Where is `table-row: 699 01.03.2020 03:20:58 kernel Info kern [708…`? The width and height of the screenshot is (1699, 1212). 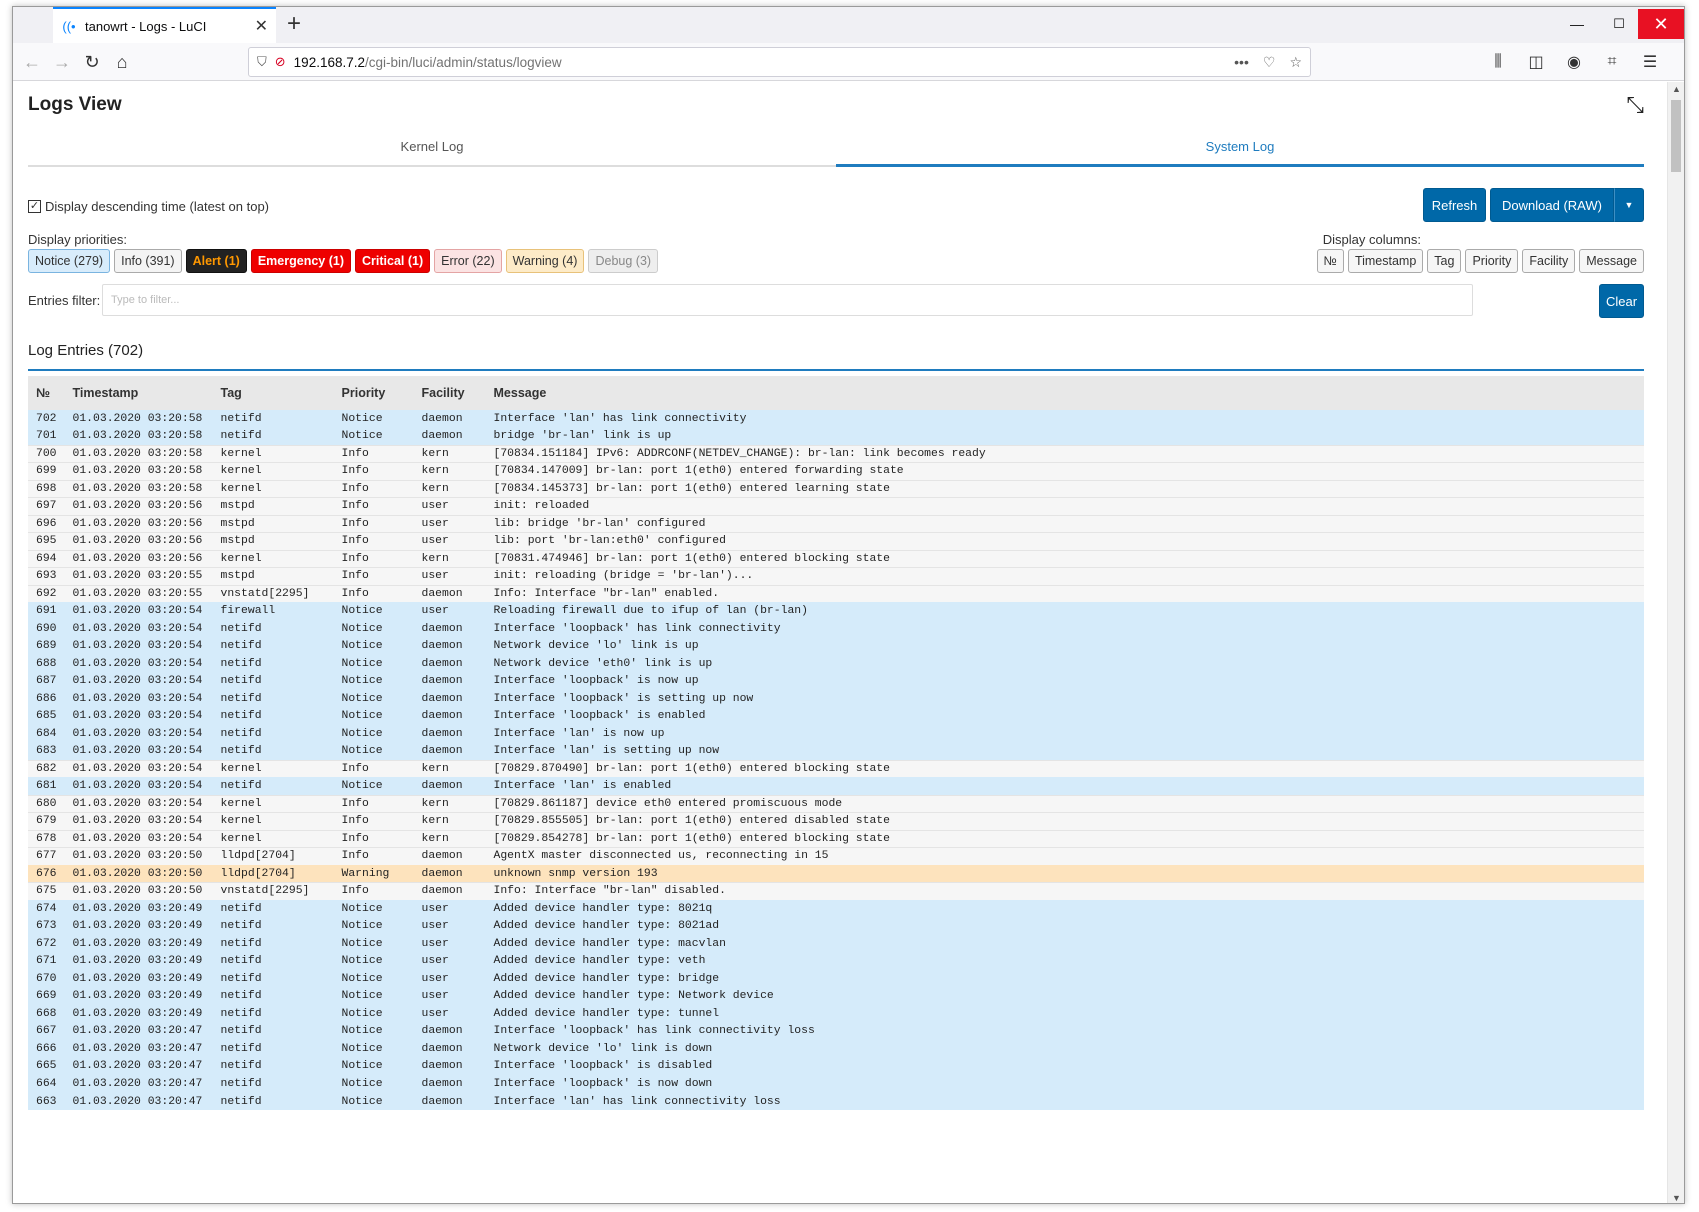
table-row: 699 01.03.2020 03:20:58 kernel Info kern [708… is located at coordinates (836, 471).